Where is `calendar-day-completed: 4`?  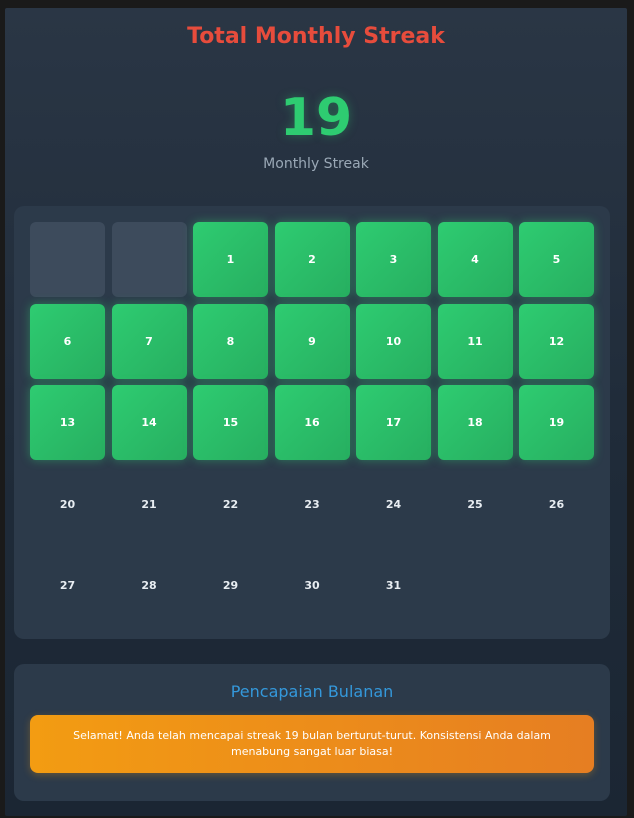
calendar-day-completed: 4 is located at coordinates (475, 259).